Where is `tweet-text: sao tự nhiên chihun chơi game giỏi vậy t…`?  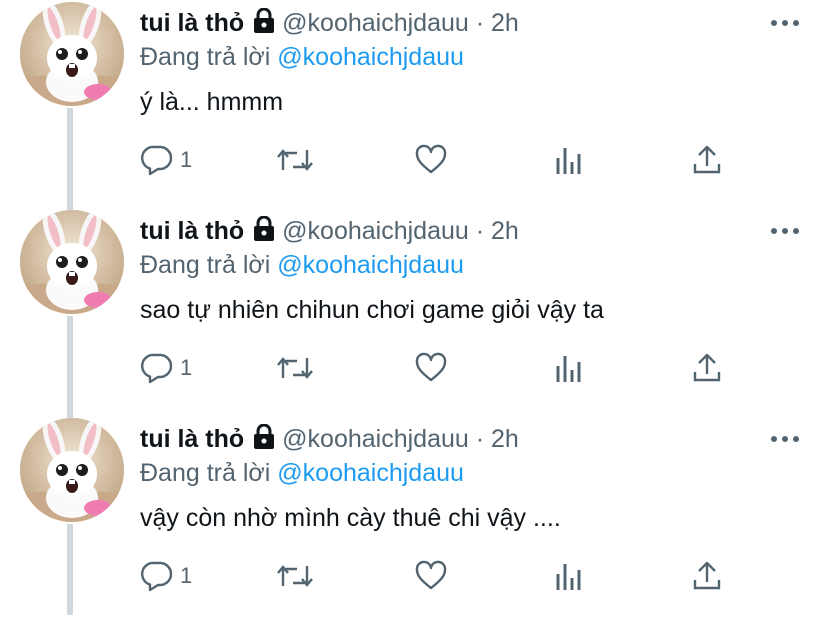 tweet-text: sao tự nhiên chihun chơi game giỏi vậy t… is located at coordinates (372, 310).